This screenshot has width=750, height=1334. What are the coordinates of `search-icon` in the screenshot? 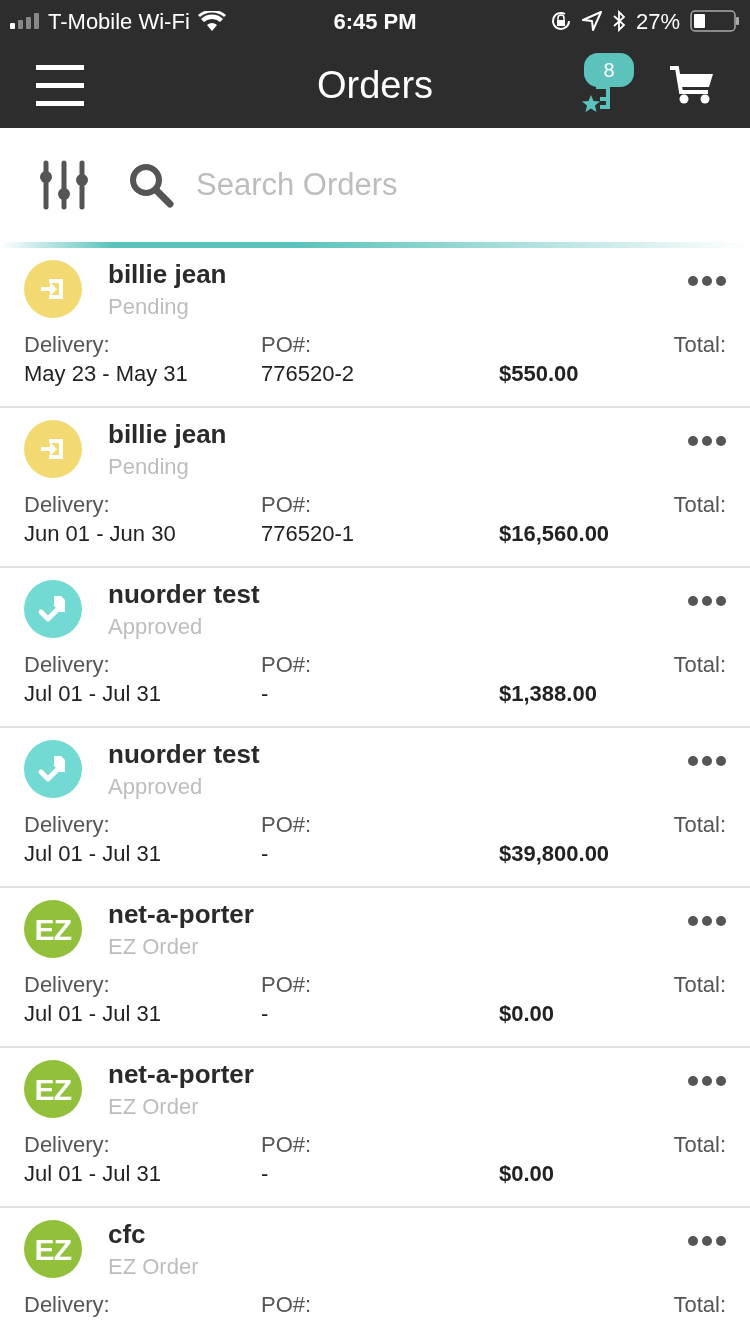 It's located at (151, 185).